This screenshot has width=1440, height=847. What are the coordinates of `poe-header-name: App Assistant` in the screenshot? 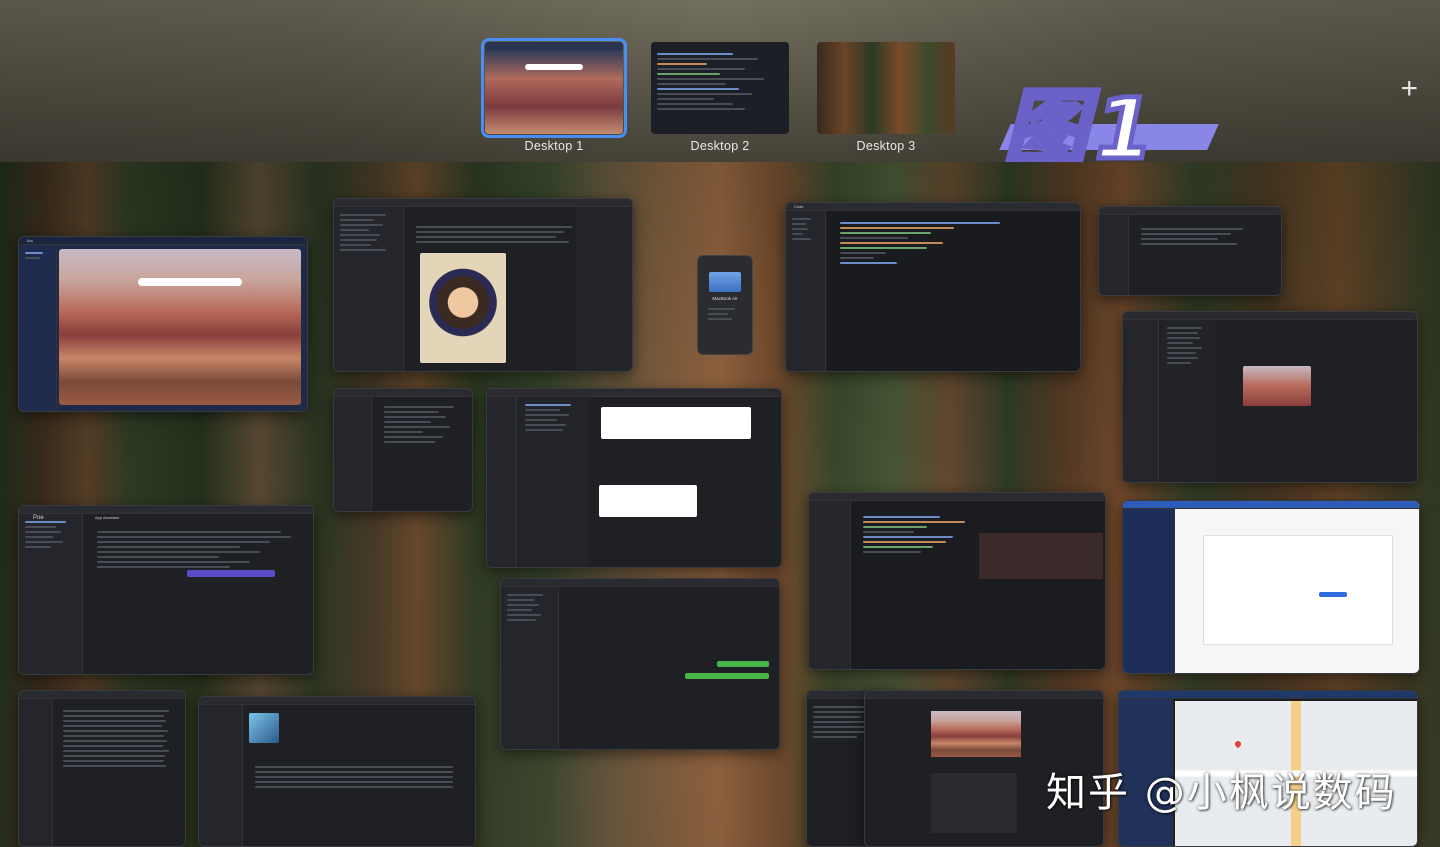 It's located at (107, 517).